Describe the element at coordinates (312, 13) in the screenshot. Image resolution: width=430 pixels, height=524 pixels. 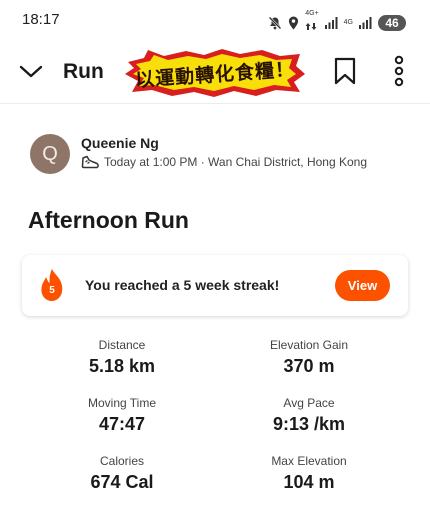
I see `network-4g-plus-label: 4G+` at that location.